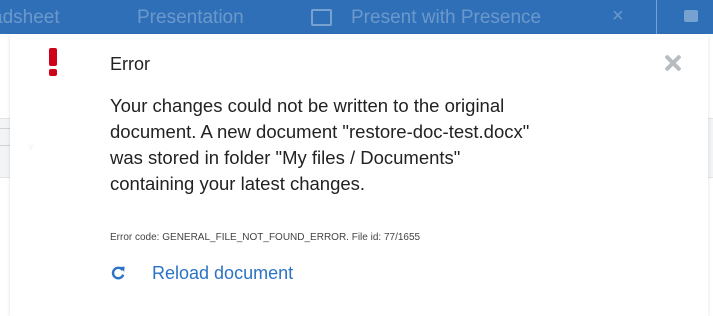  I want to click on reload-icon, so click(118, 273).